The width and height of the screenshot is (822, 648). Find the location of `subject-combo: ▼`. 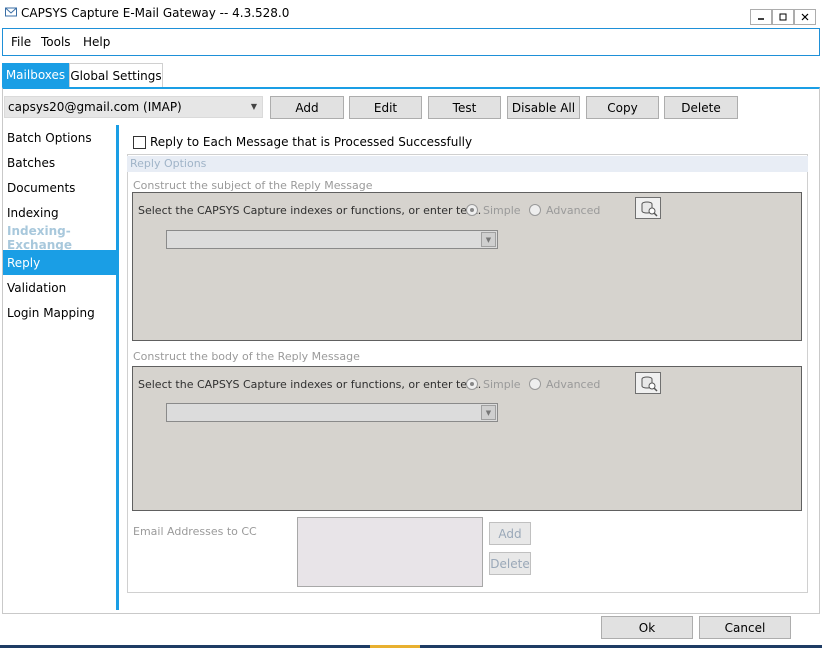

subject-combo: ▼ is located at coordinates (332, 239).